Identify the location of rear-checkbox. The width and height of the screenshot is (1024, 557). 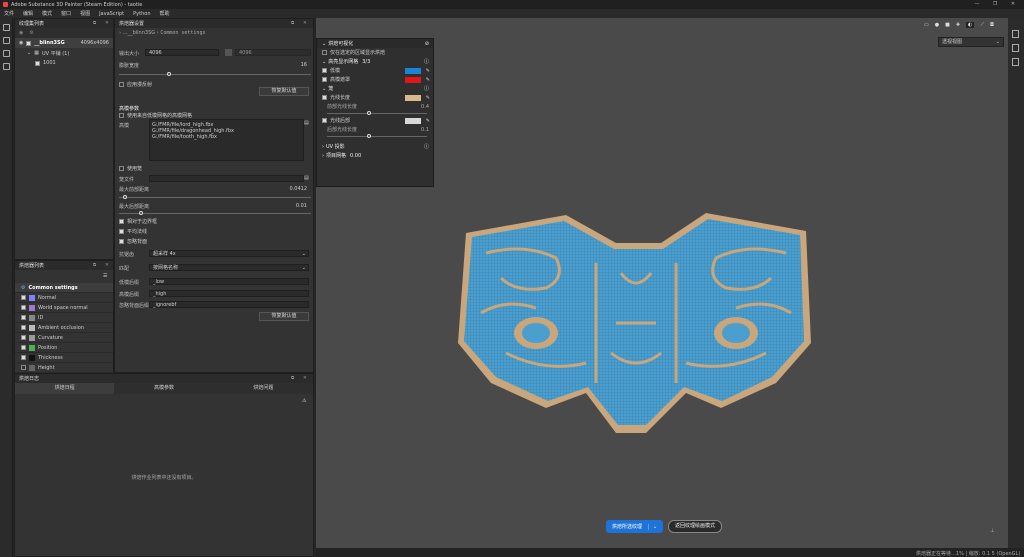
(324, 120).